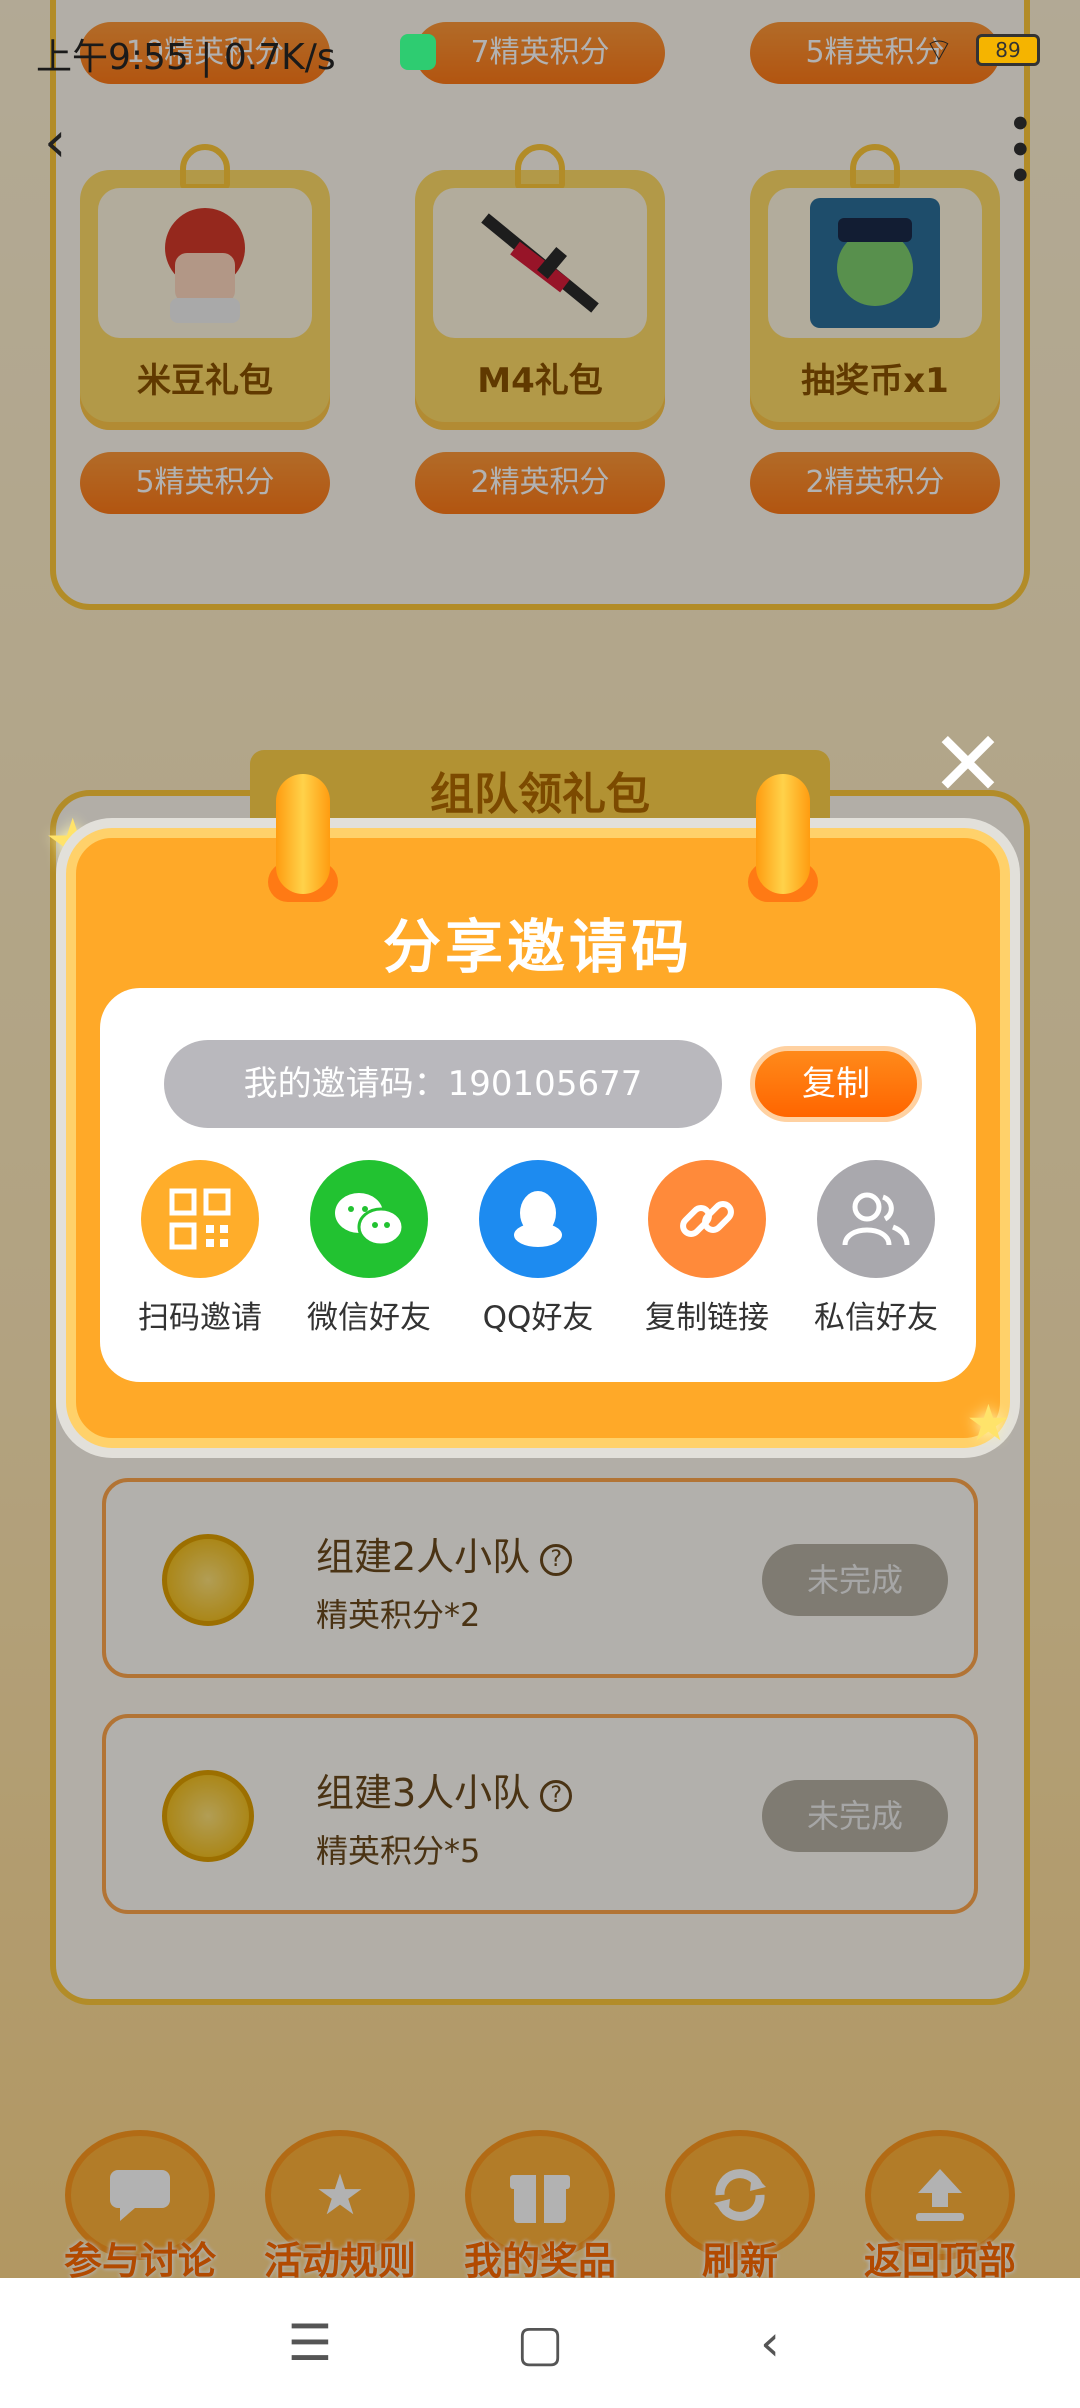 The image size is (1080, 2408). What do you see at coordinates (836, 1084) in the screenshot?
I see `copy-code-button: 复制` at bounding box center [836, 1084].